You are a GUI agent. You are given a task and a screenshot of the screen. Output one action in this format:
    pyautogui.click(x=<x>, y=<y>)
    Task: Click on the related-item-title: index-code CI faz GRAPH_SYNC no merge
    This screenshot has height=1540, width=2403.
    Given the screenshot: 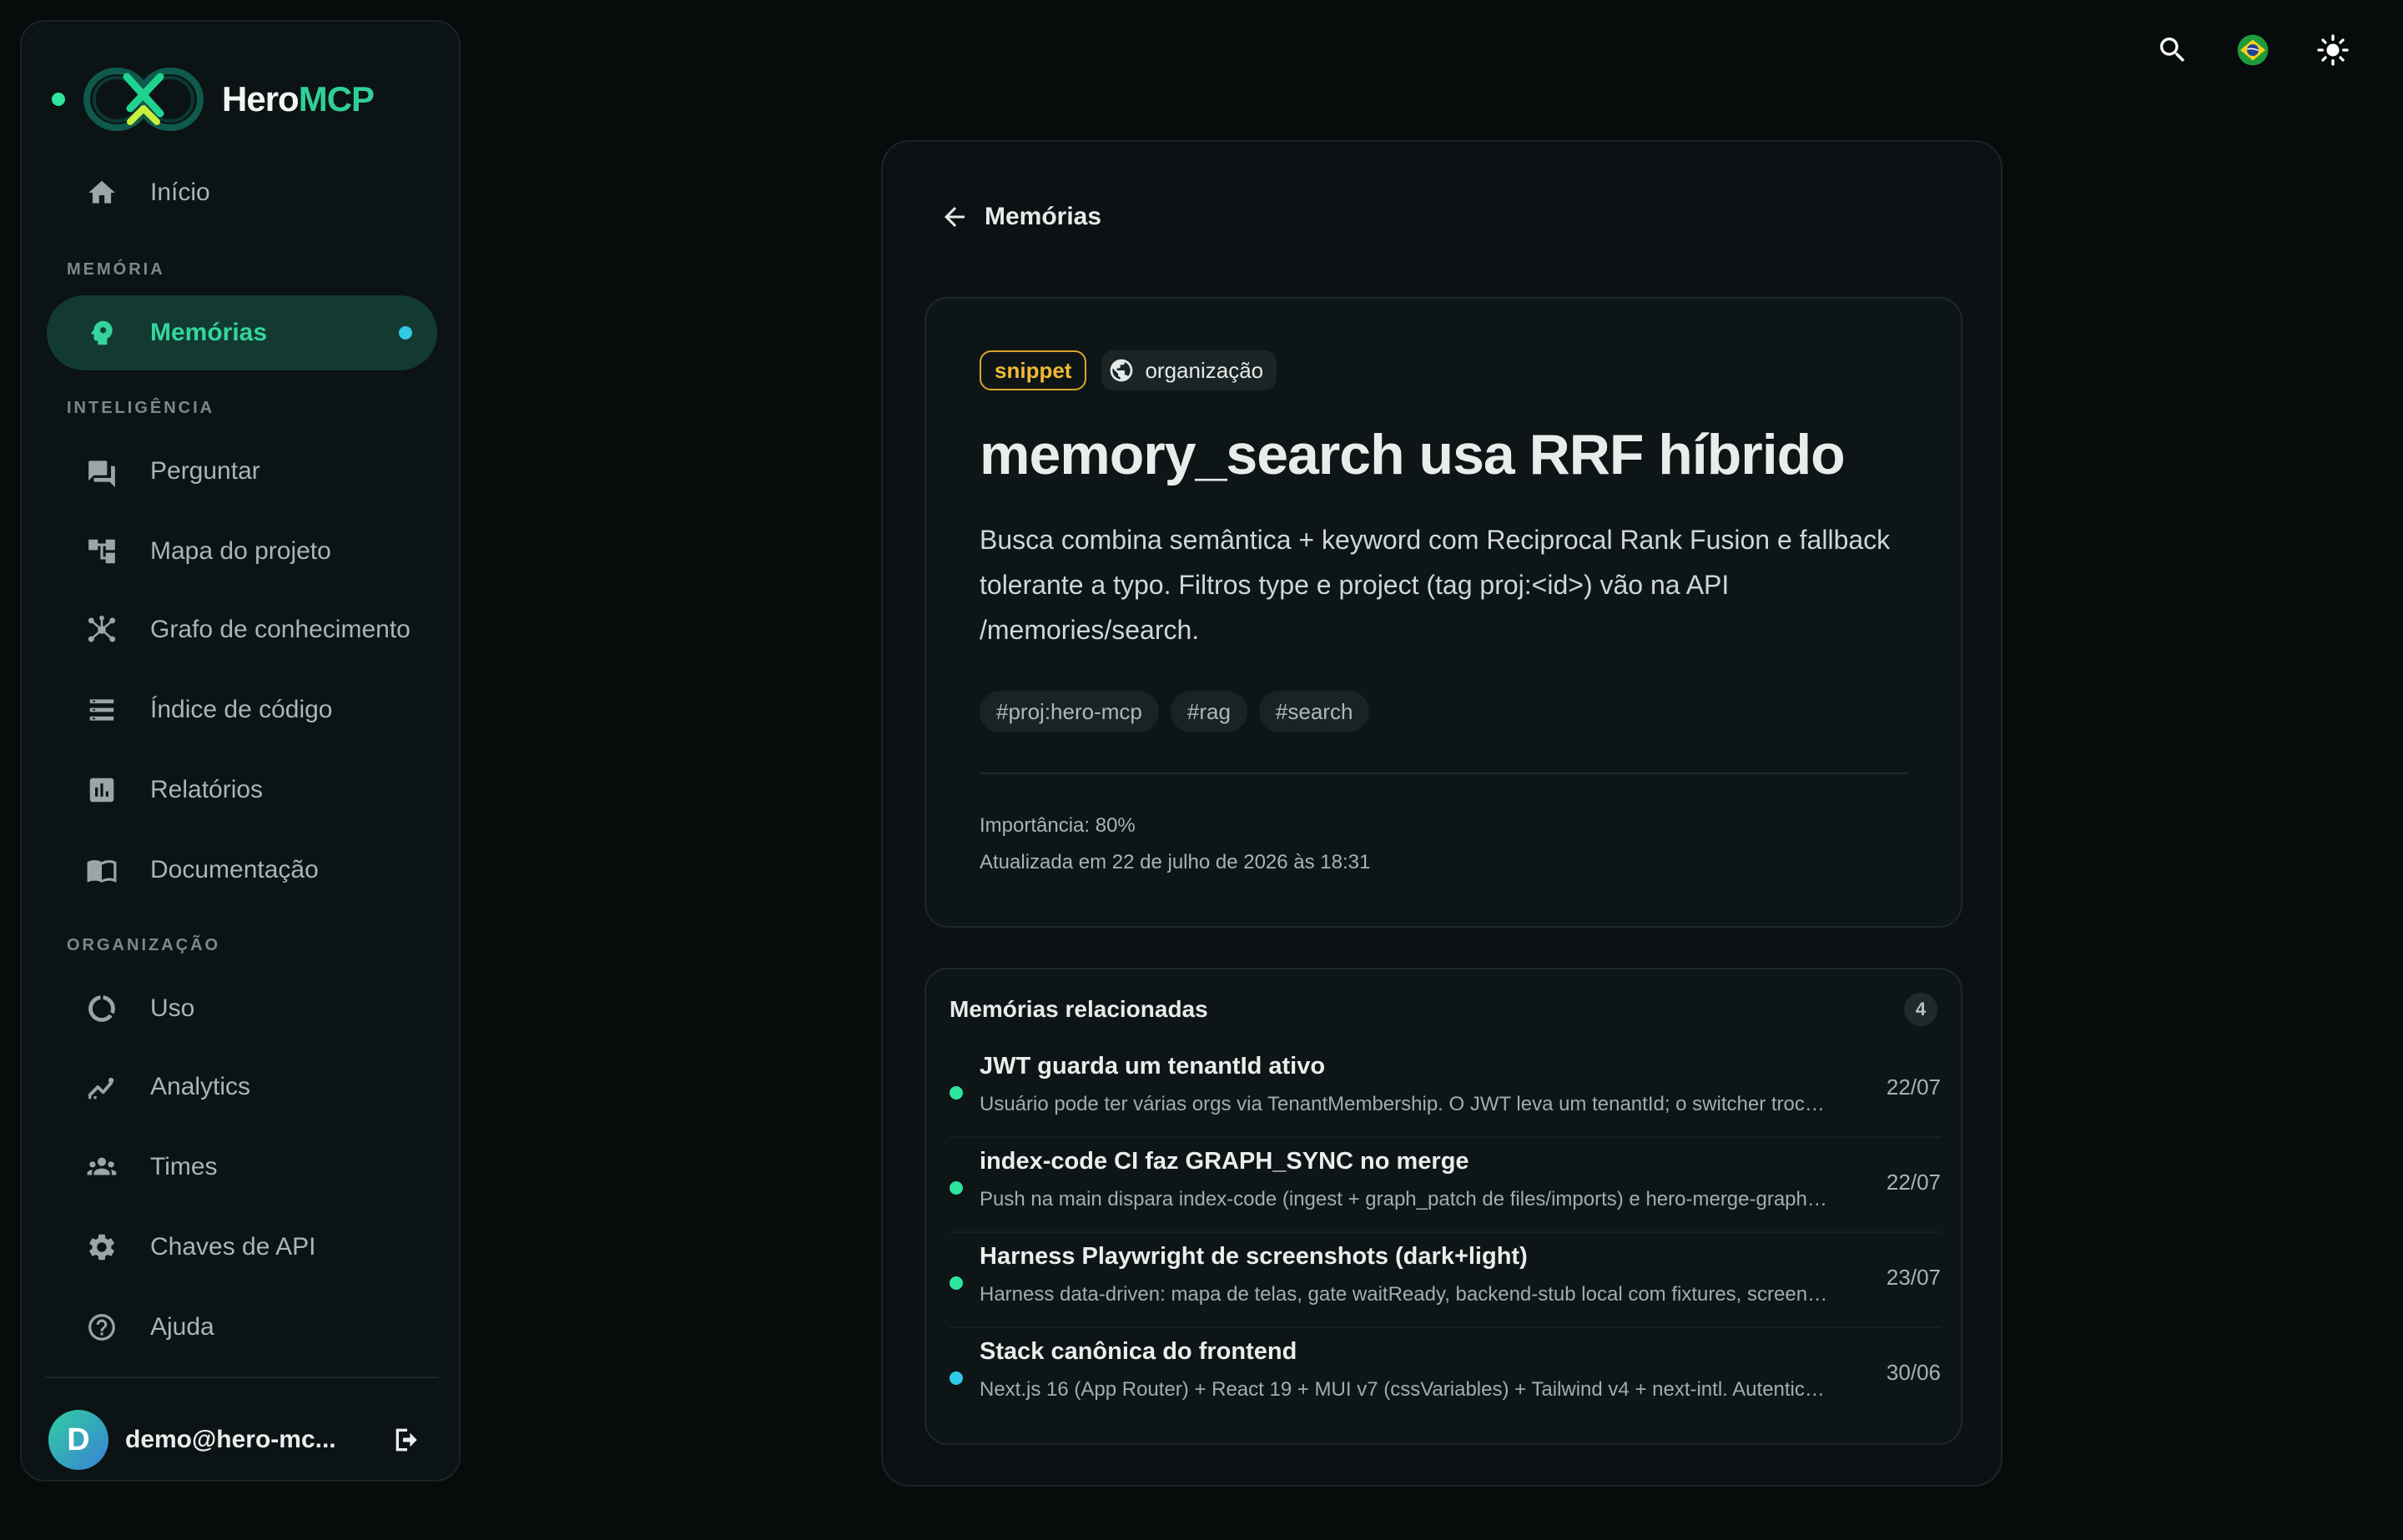 What is the action you would take?
    pyautogui.click(x=1224, y=1161)
    